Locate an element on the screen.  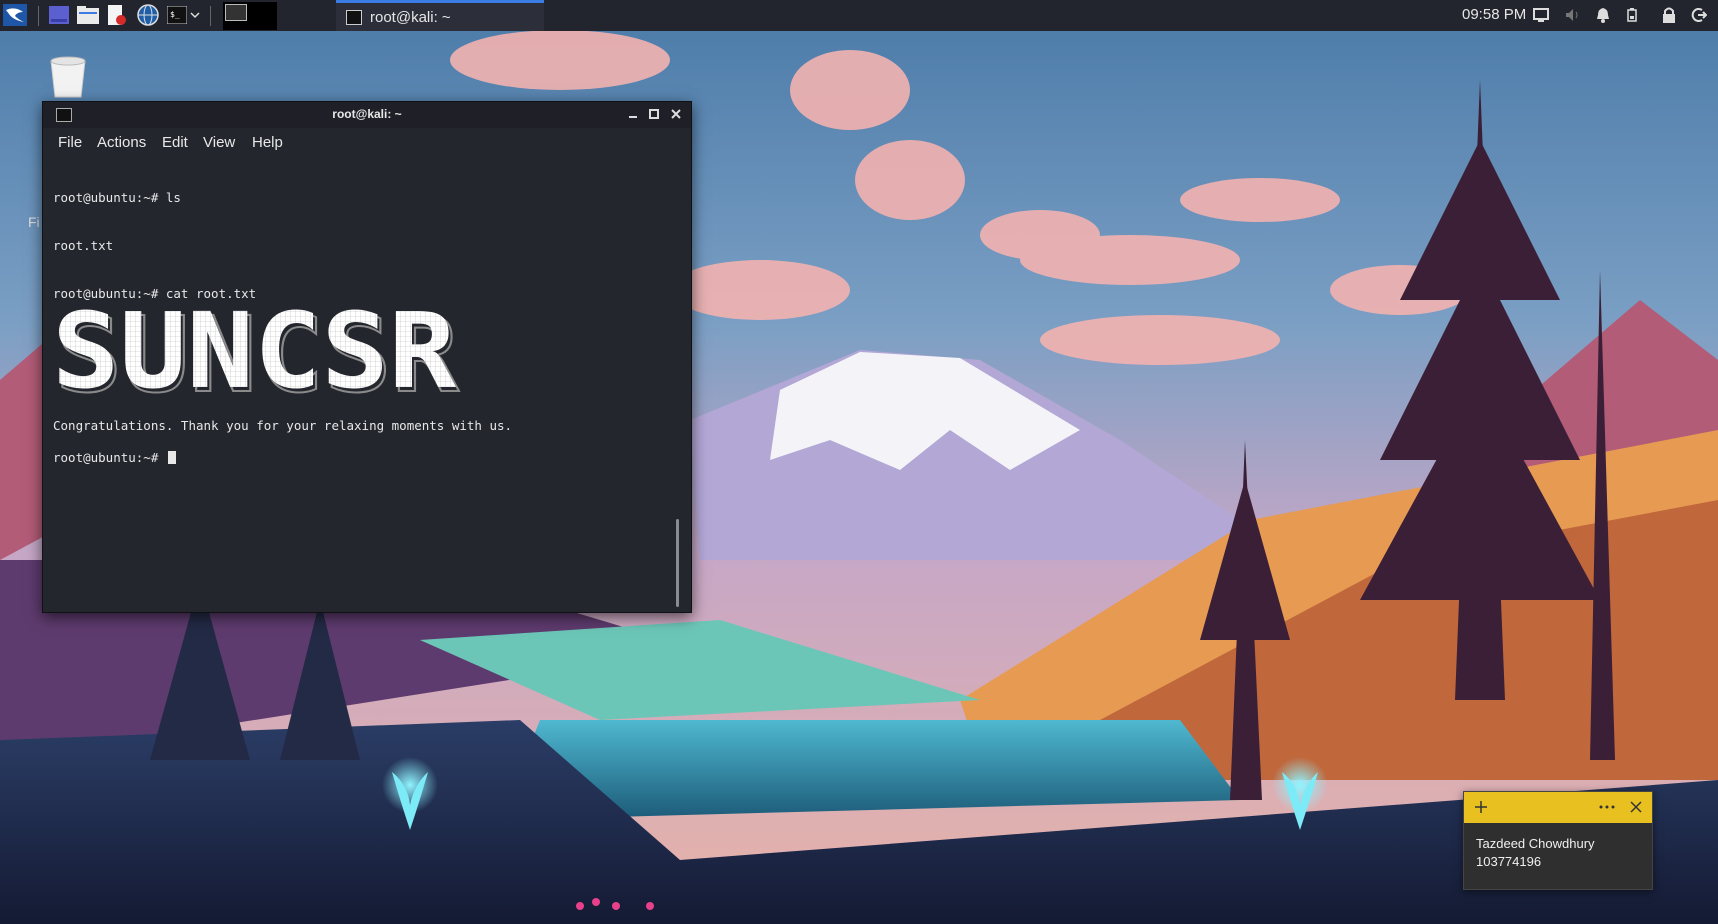
chevron-down-icon is located at coordinates (195, 15).